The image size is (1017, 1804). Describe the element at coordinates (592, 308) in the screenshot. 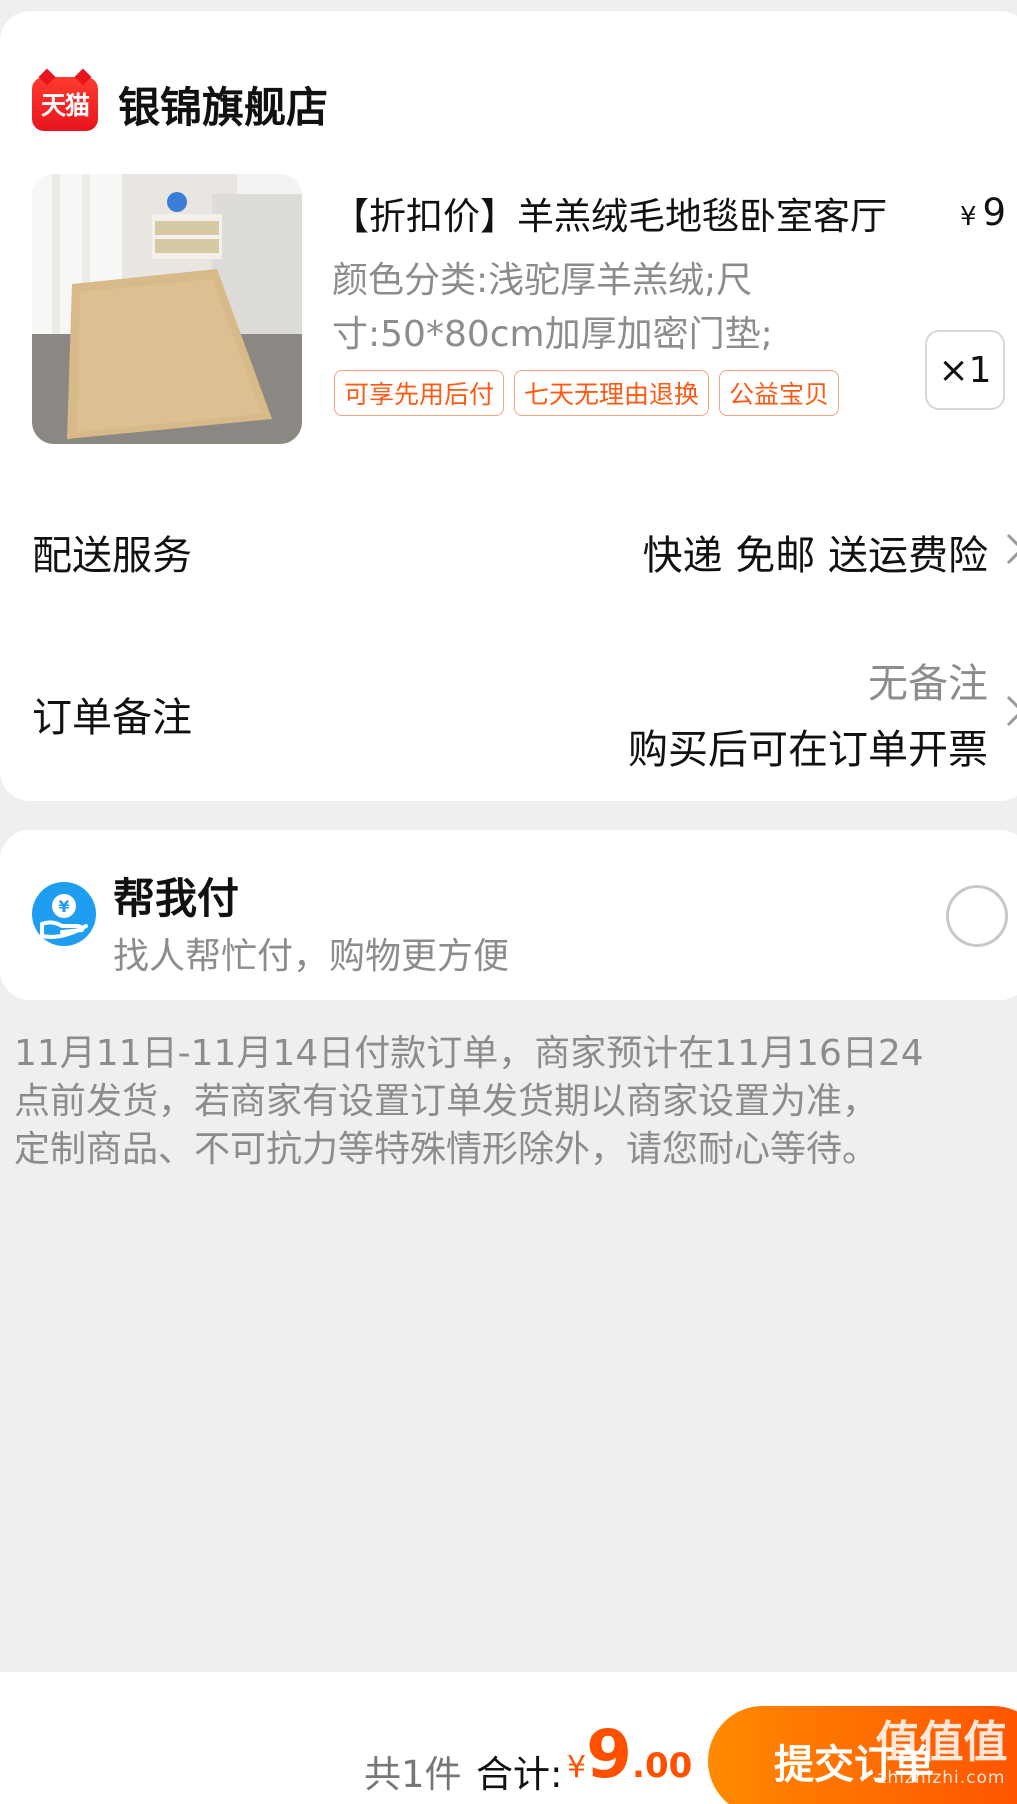

I see `product-spec: 颜色分类:浅驼厚羊羔绒;尺 寸:50*80cm加厚加密门垫;` at that location.